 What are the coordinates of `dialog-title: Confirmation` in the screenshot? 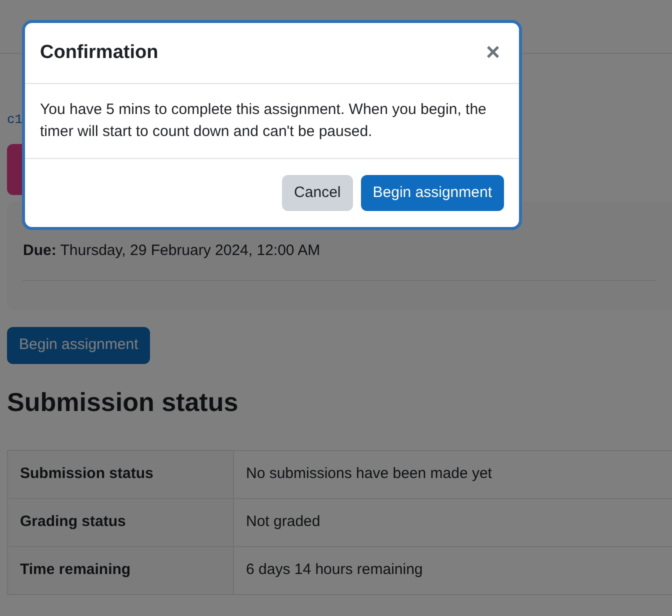 It's located at (99, 52).